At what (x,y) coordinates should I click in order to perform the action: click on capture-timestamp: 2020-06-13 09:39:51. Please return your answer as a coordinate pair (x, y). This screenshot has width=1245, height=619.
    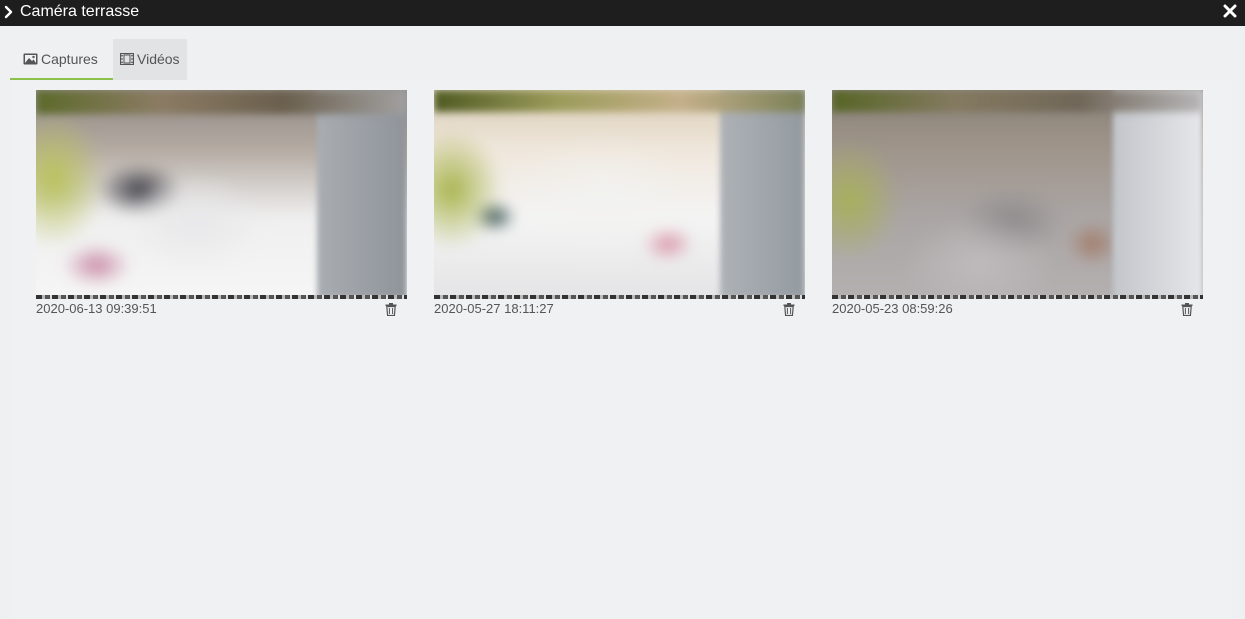
    Looking at the image, I should click on (96, 308).